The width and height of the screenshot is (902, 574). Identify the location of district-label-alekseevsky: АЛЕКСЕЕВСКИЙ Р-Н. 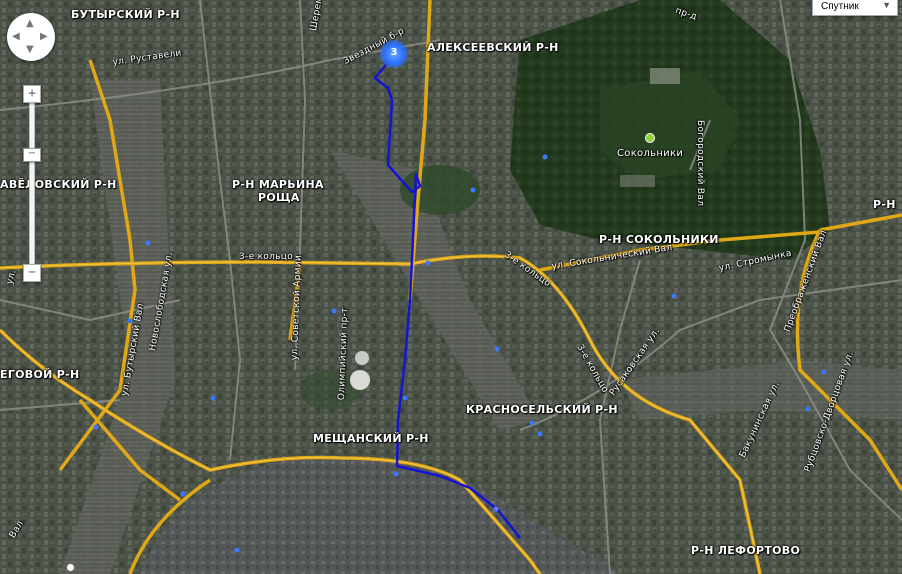
(493, 47).